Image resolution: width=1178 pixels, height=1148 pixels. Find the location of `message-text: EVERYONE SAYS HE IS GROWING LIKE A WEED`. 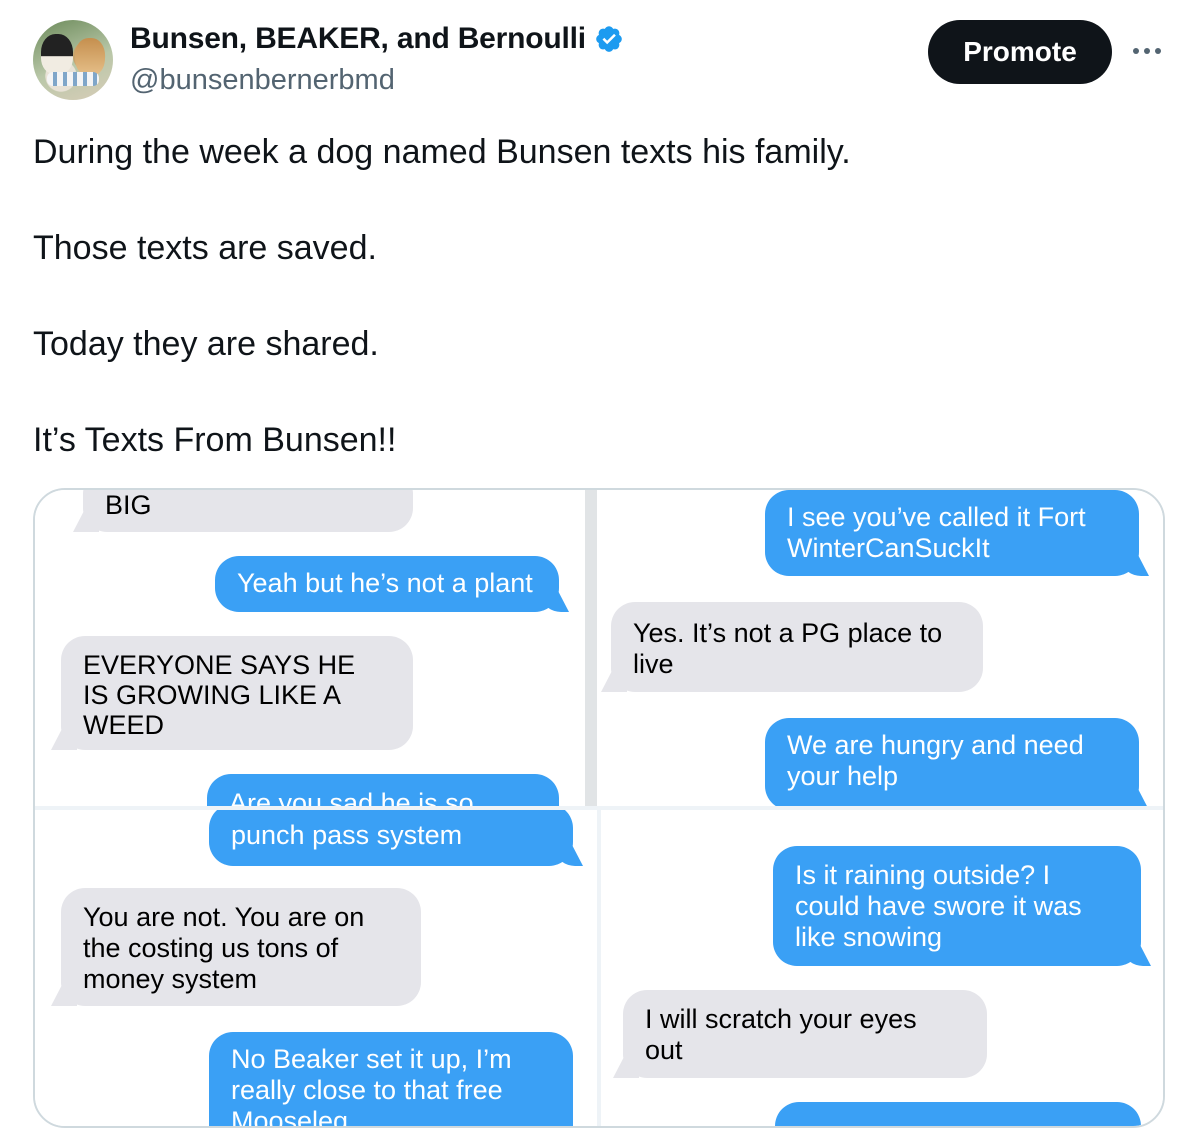

message-text: EVERYONE SAYS HE IS GROWING LIKE A WEED is located at coordinates (219, 695).